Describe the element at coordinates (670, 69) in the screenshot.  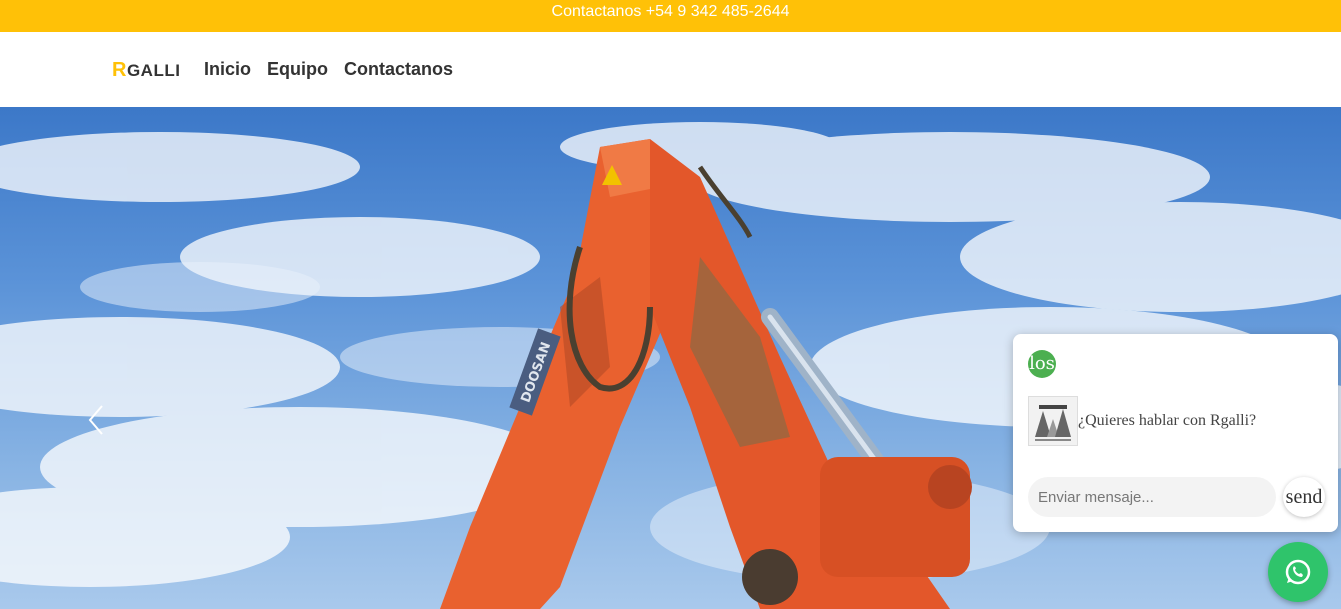
I see `navbar: RGALLI Inicio Equipo Contactanos` at that location.